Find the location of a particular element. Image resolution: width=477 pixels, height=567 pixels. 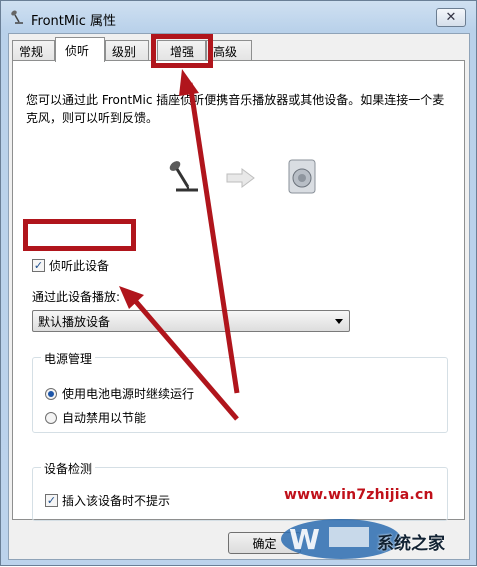

svg-text: W is located at coordinates (304, 539).